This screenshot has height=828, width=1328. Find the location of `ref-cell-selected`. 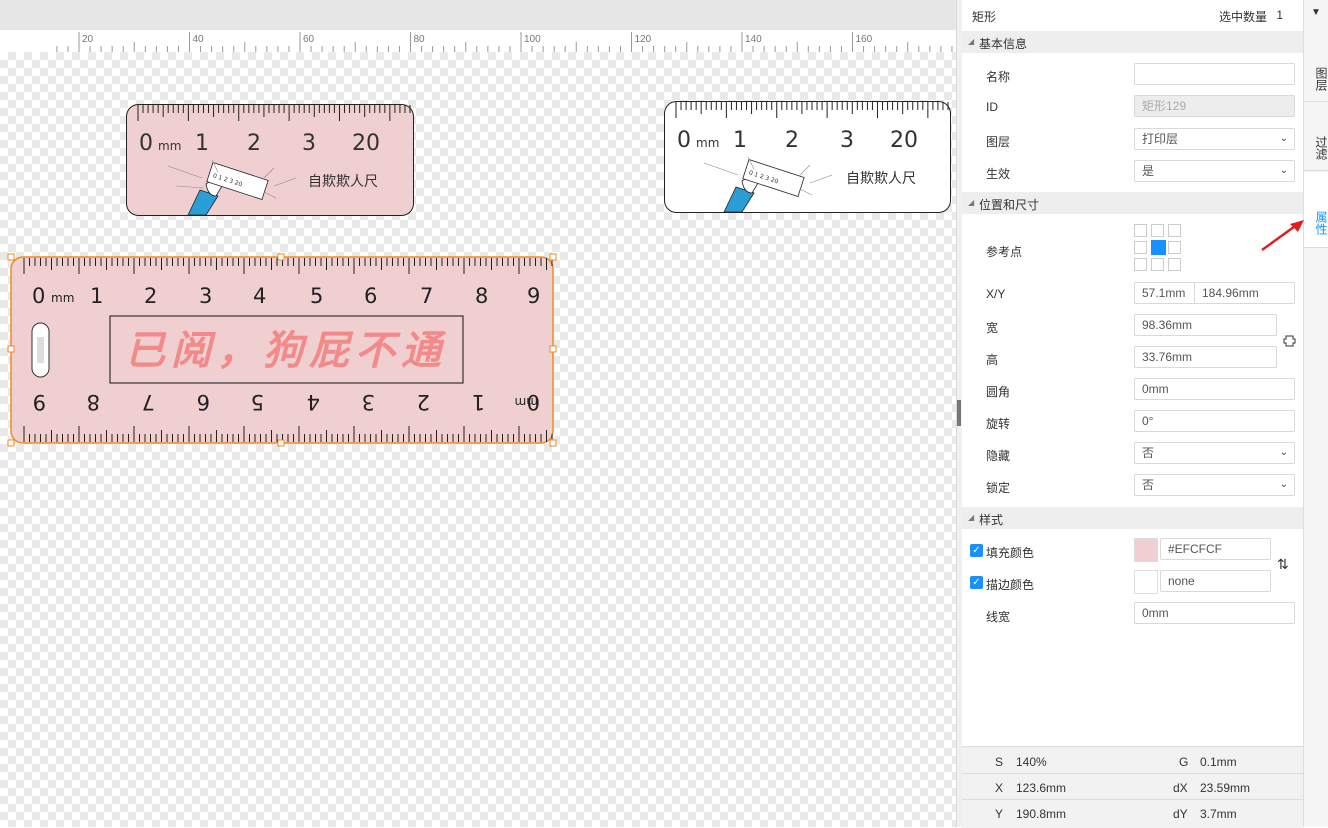

ref-cell-selected is located at coordinates (1158, 247).